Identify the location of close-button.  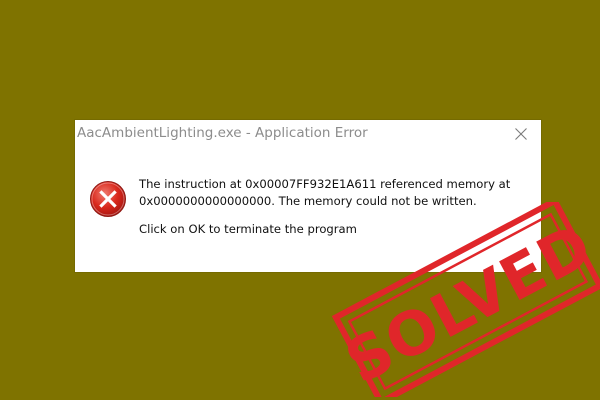
(521, 134).